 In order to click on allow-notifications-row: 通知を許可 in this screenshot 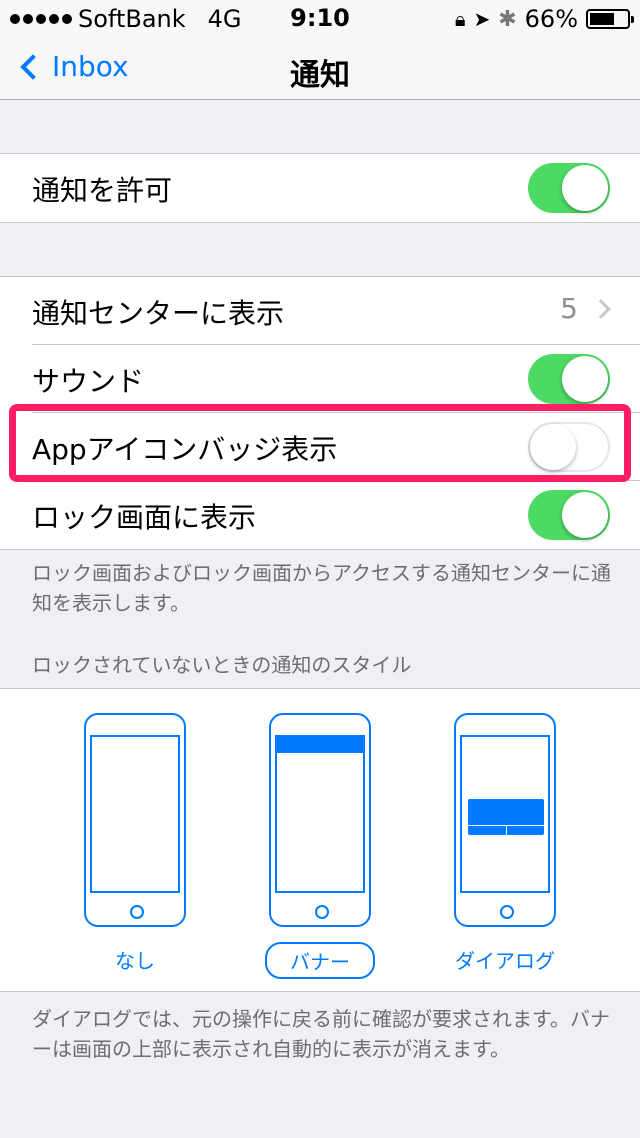, I will do `click(320, 188)`.